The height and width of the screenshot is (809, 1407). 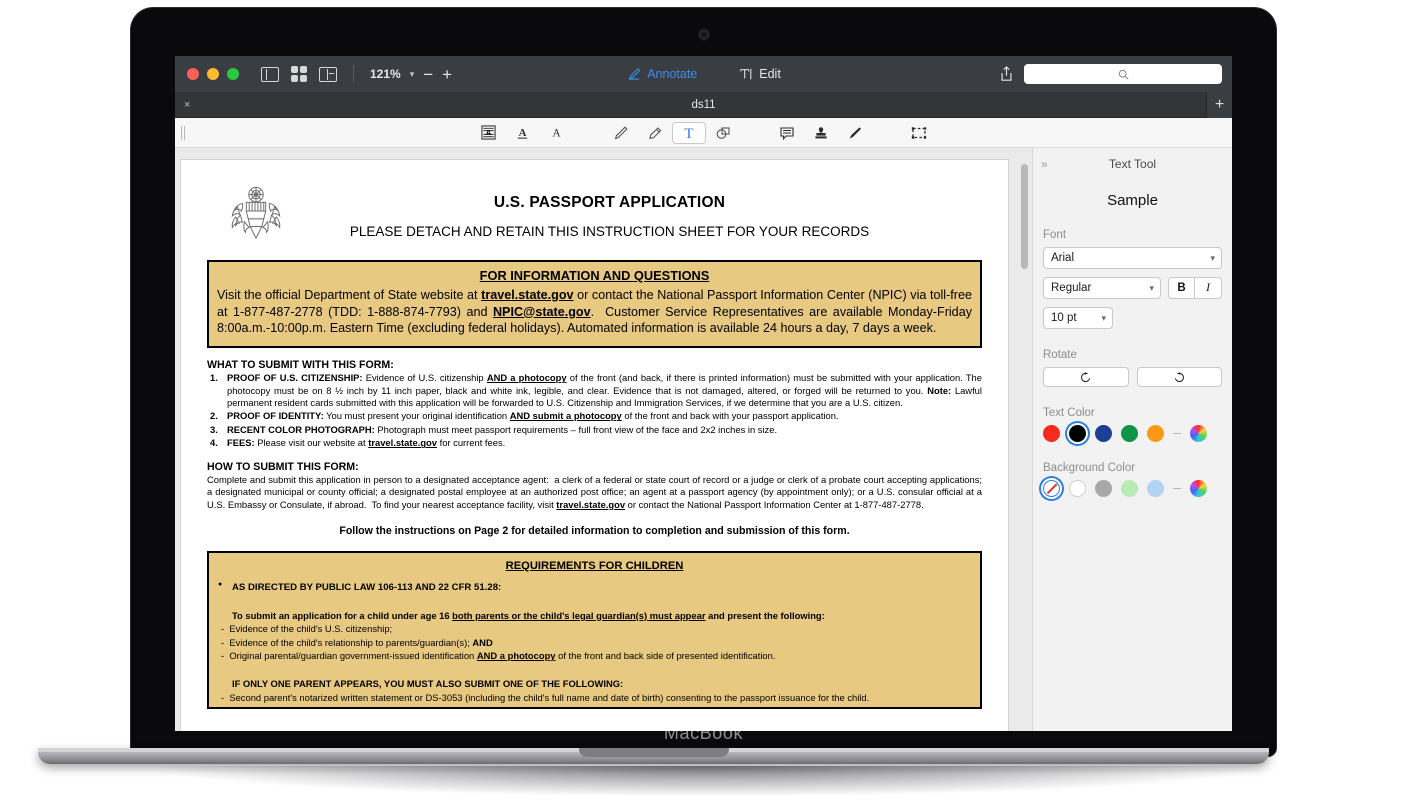 I want to click on font-family-select: Arial ▾, so click(x=1132, y=258).